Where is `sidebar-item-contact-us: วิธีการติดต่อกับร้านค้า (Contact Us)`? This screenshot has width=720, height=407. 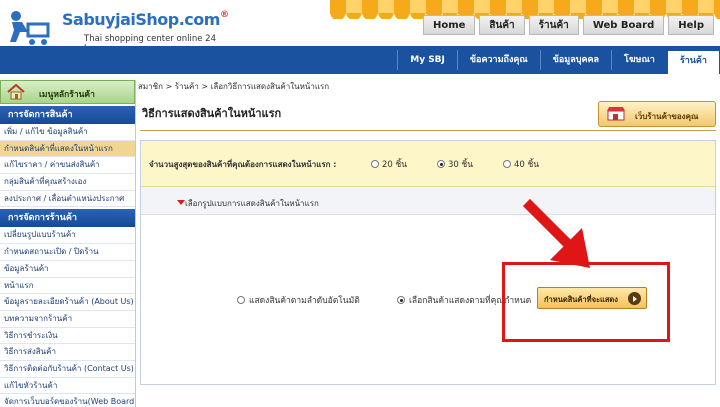 sidebar-item-contact-us: วิธีการติดต่อกับร้านค้า (Contact Us) is located at coordinates (67, 369).